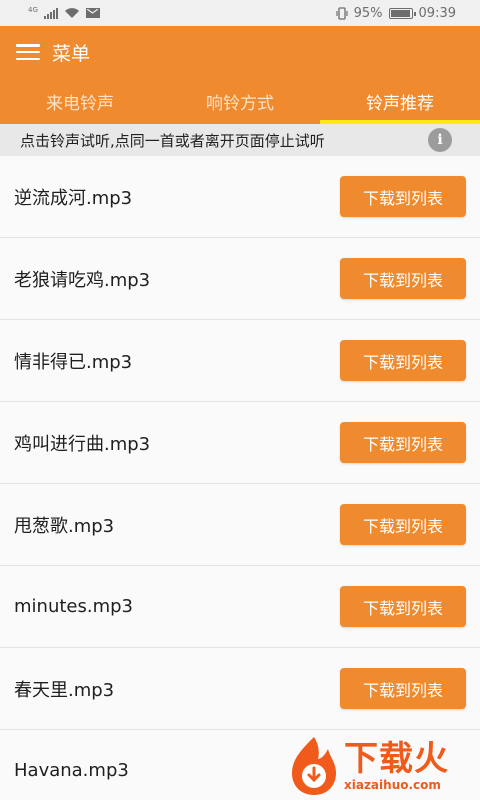 This screenshot has height=800, width=480. I want to click on ringtone-title: 老狼请吃鸡.mp3, so click(82, 279).